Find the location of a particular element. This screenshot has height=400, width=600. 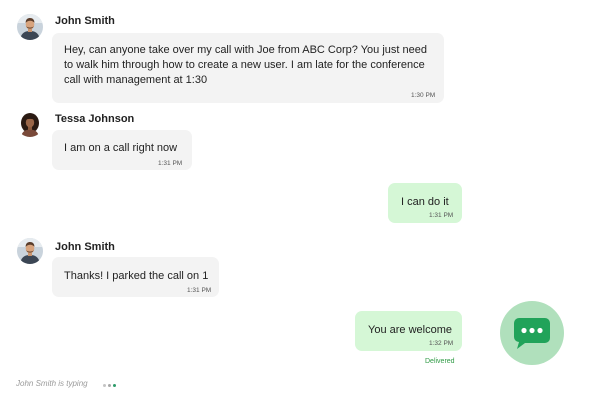

delivery-status: Delivered is located at coordinates (440, 361).